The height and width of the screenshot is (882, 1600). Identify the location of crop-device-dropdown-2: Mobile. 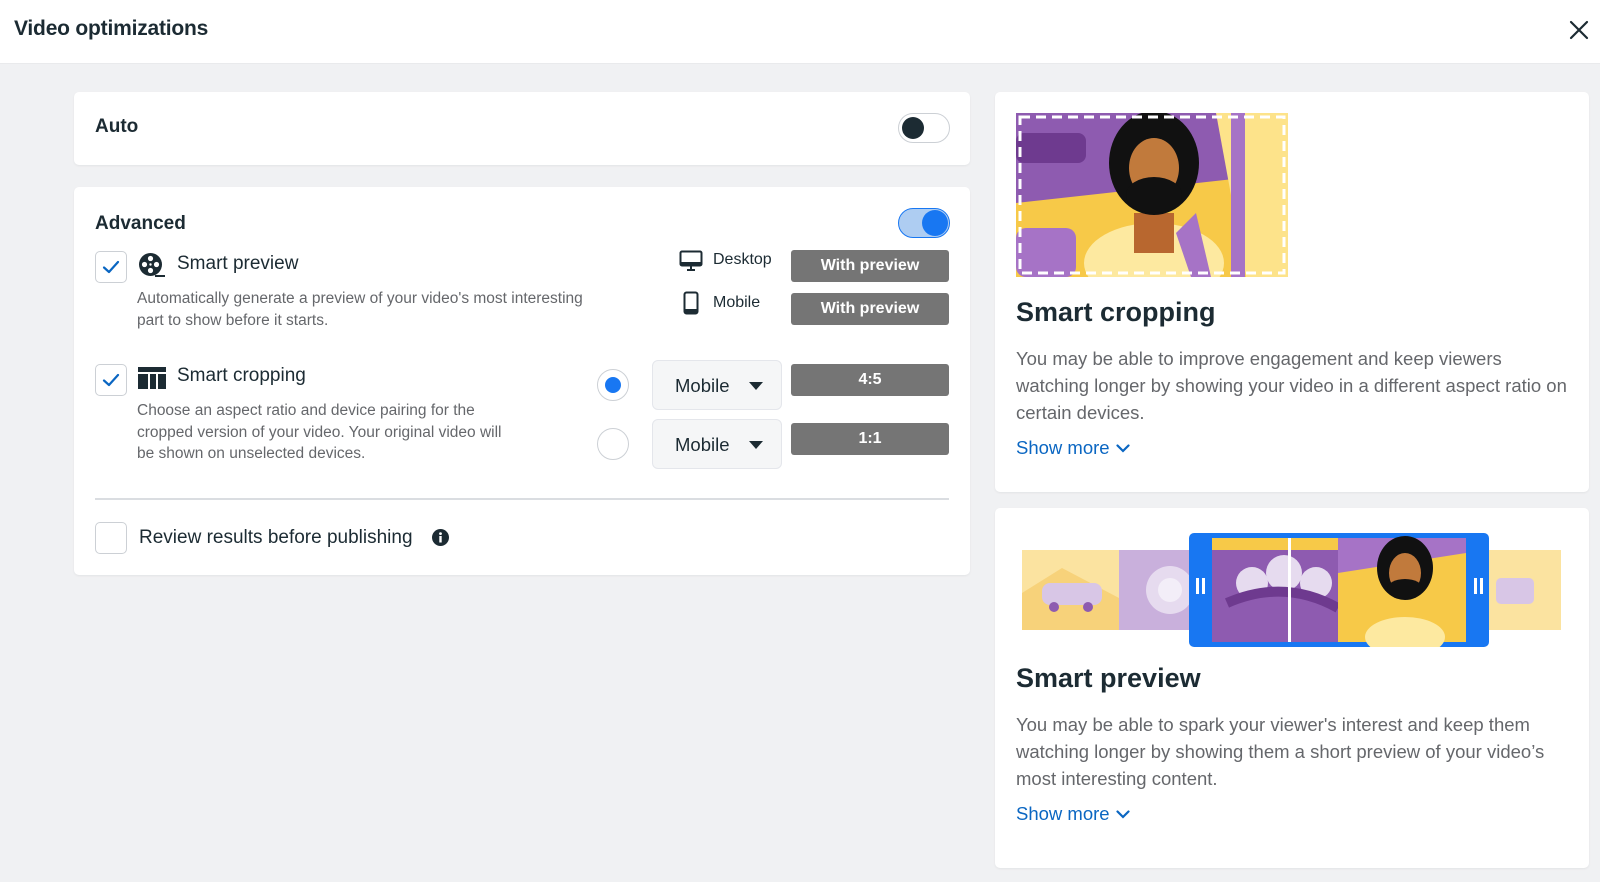
(717, 444).